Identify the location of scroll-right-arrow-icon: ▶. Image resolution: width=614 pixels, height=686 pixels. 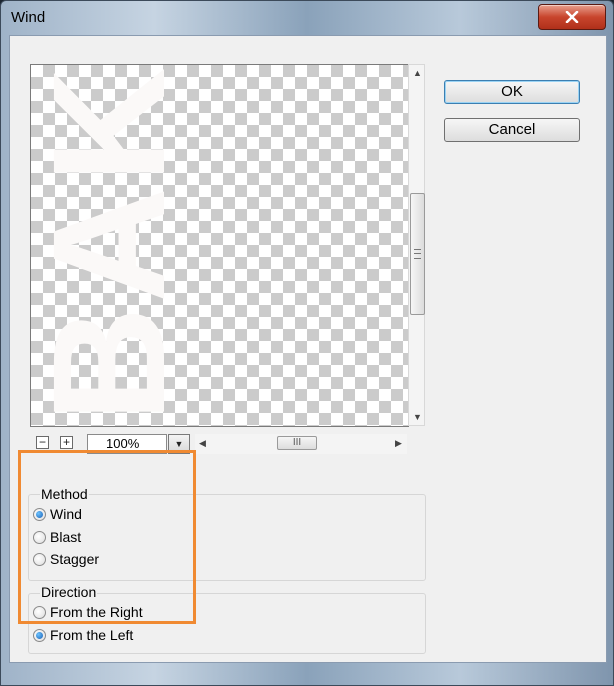
(398, 443).